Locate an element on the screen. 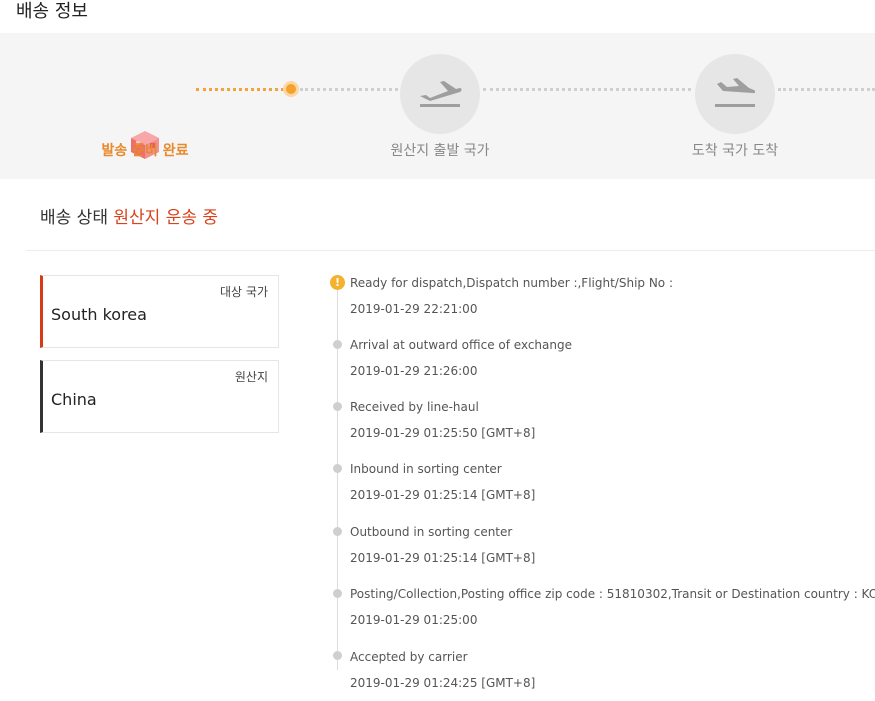 This screenshot has height=701, width=875. step-label-ready: 발송 준비 완료 is located at coordinates (145, 151).